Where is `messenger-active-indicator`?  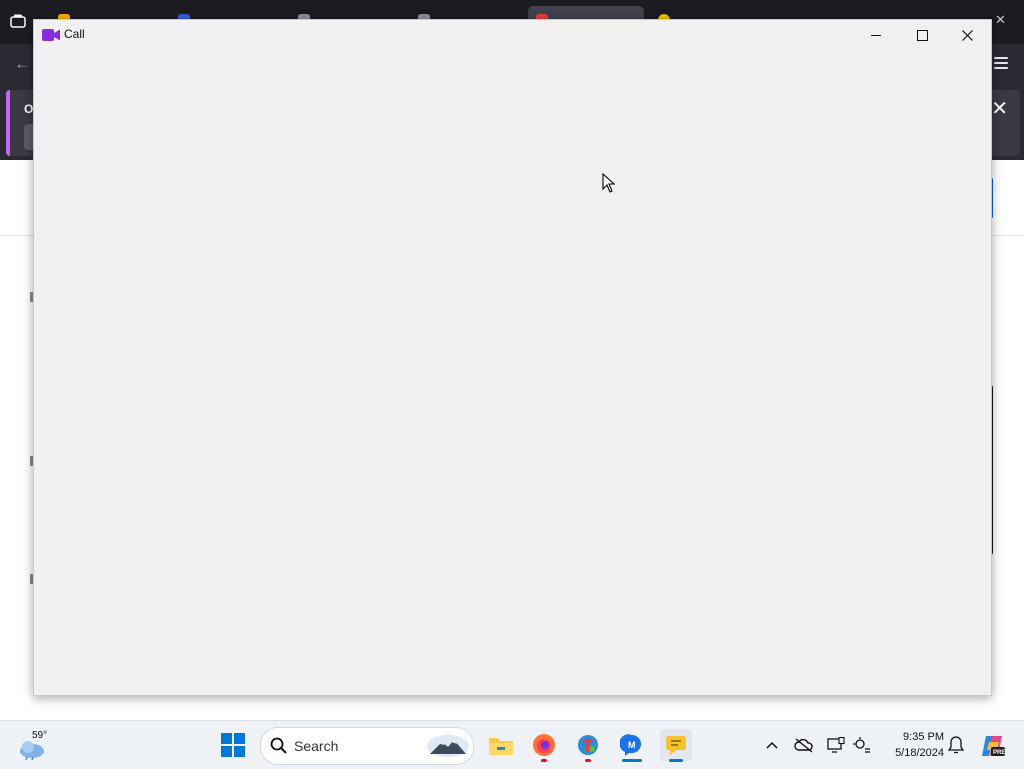
messenger-active-indicator is located at coordinates (632, 760).